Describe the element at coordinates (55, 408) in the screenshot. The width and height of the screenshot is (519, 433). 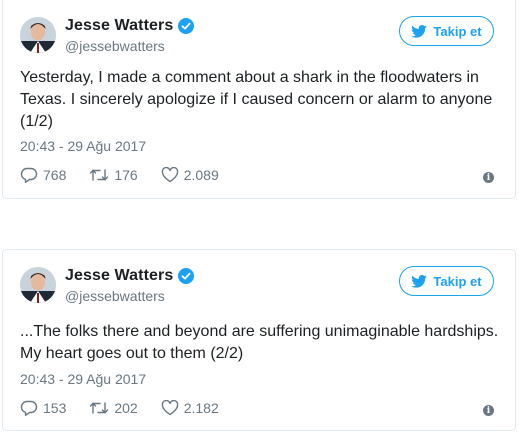
I see `reply-count: 153` at that location.